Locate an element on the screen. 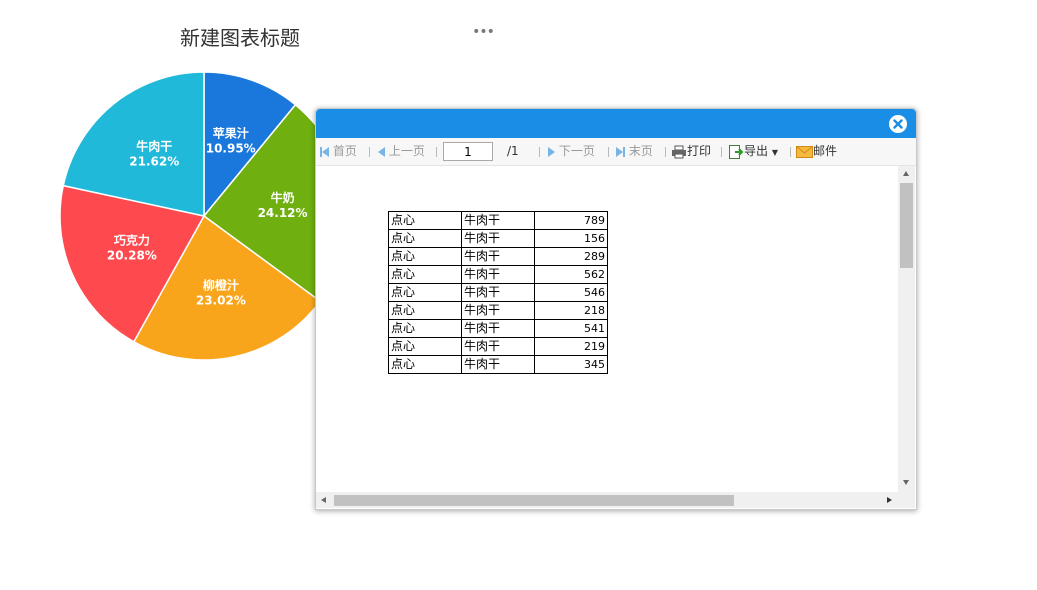 The width and height of the screenshot is (1037, 590). page-total: /1 is located at coordinates (513, 151).